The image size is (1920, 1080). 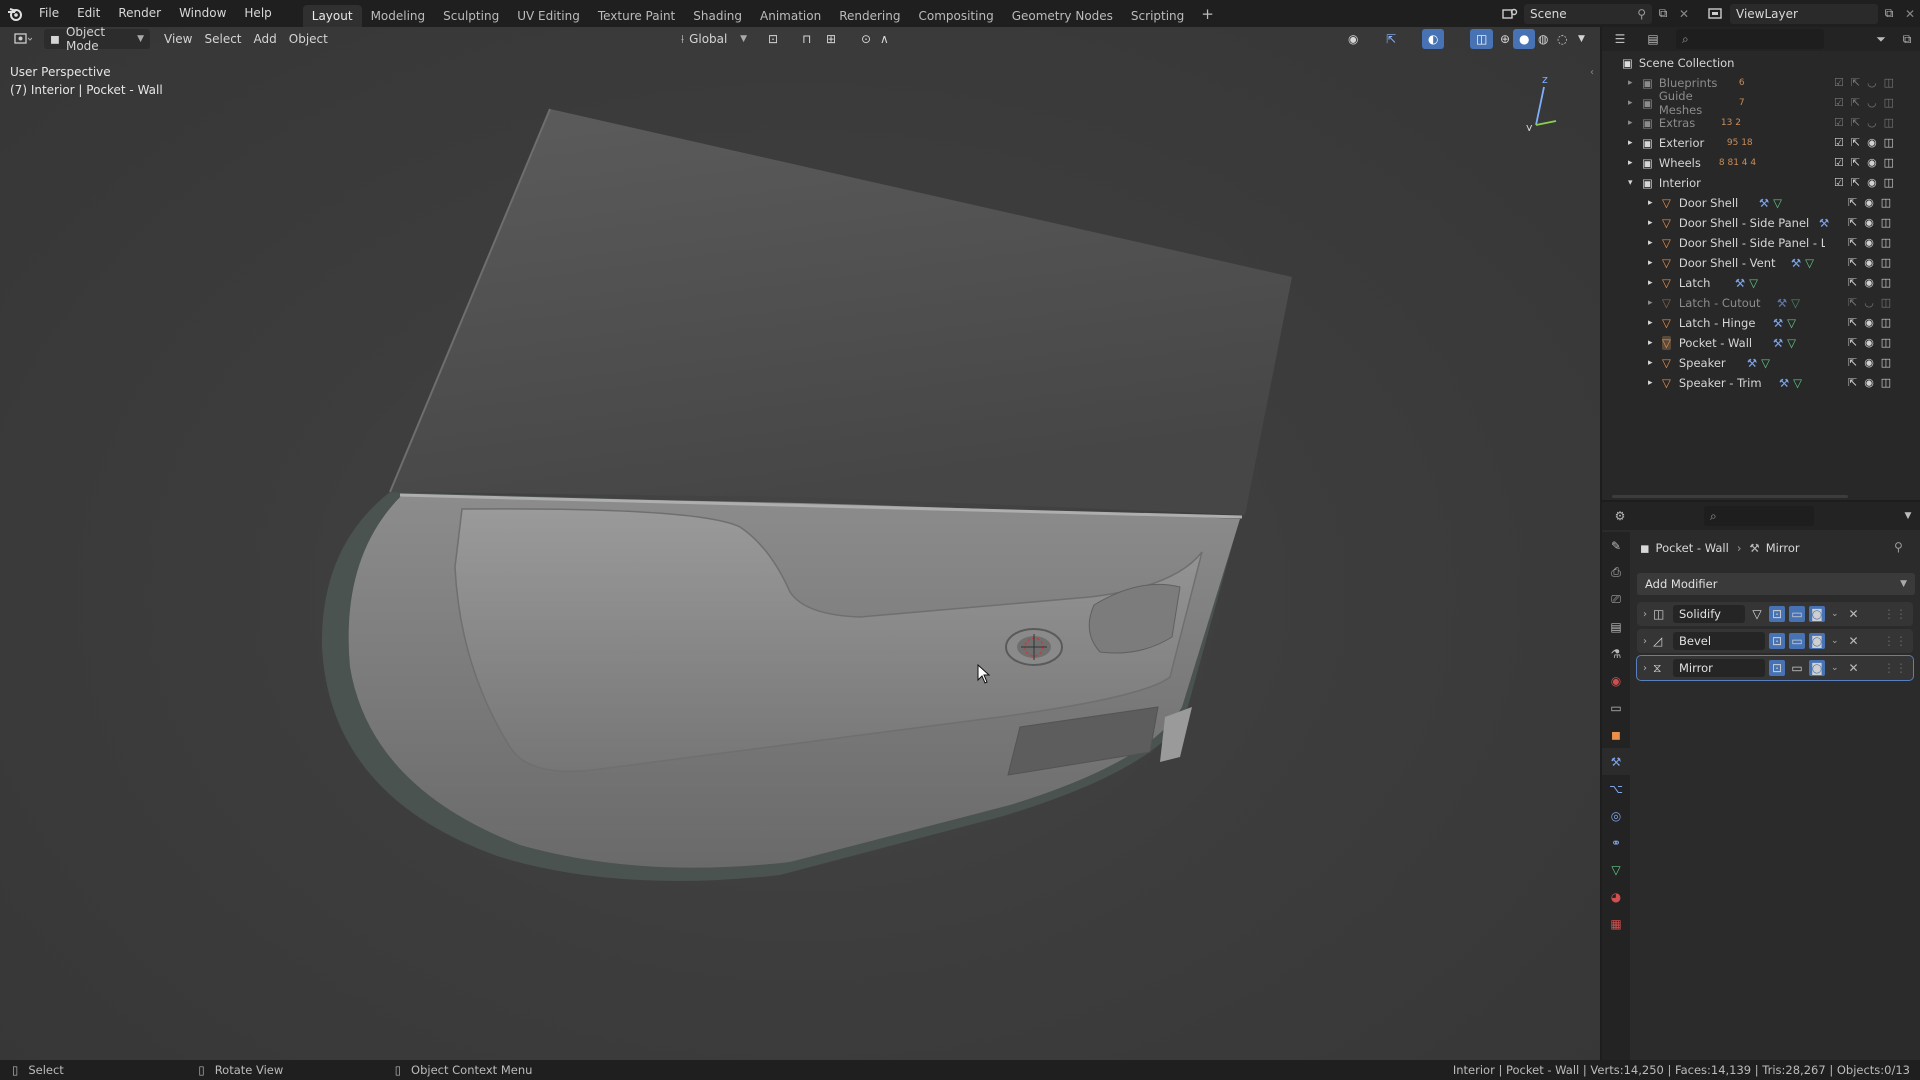 What do you see at coordinates (202, 13) in the screenshot?
I see `menu-window: Window` at bounding box center [202, 13].